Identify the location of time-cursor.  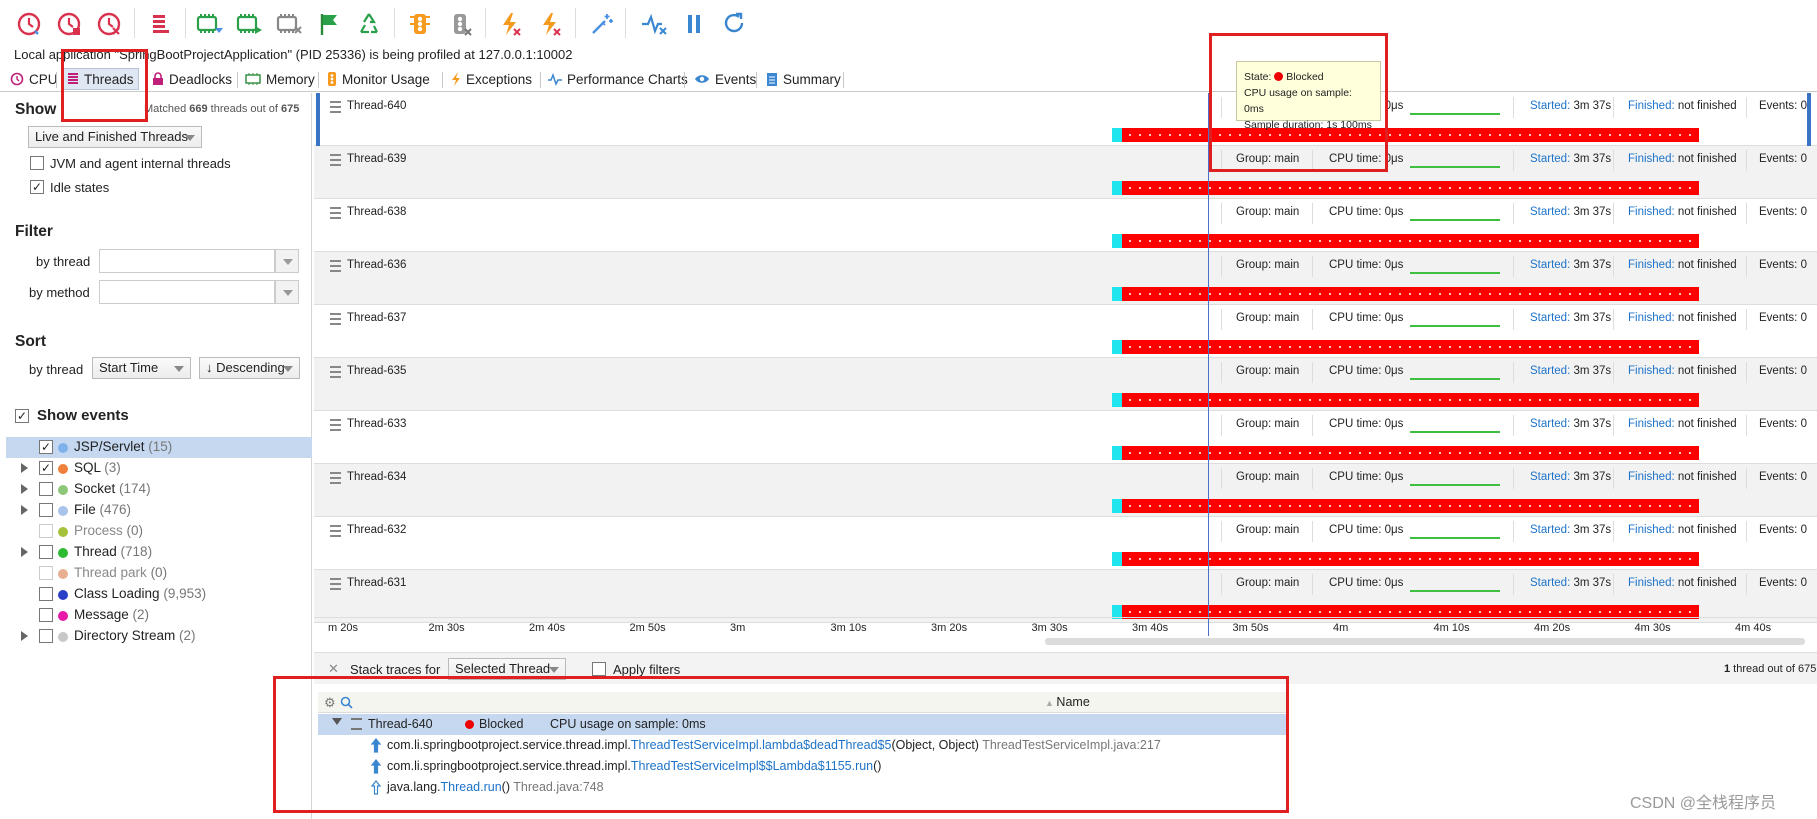
(1208, 364).